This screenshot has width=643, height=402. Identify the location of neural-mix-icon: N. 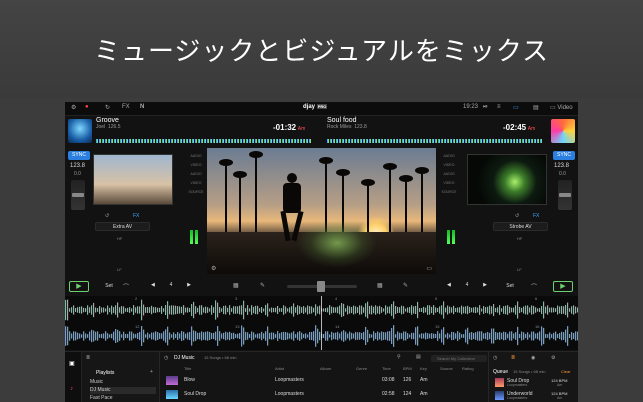
(142, 107).